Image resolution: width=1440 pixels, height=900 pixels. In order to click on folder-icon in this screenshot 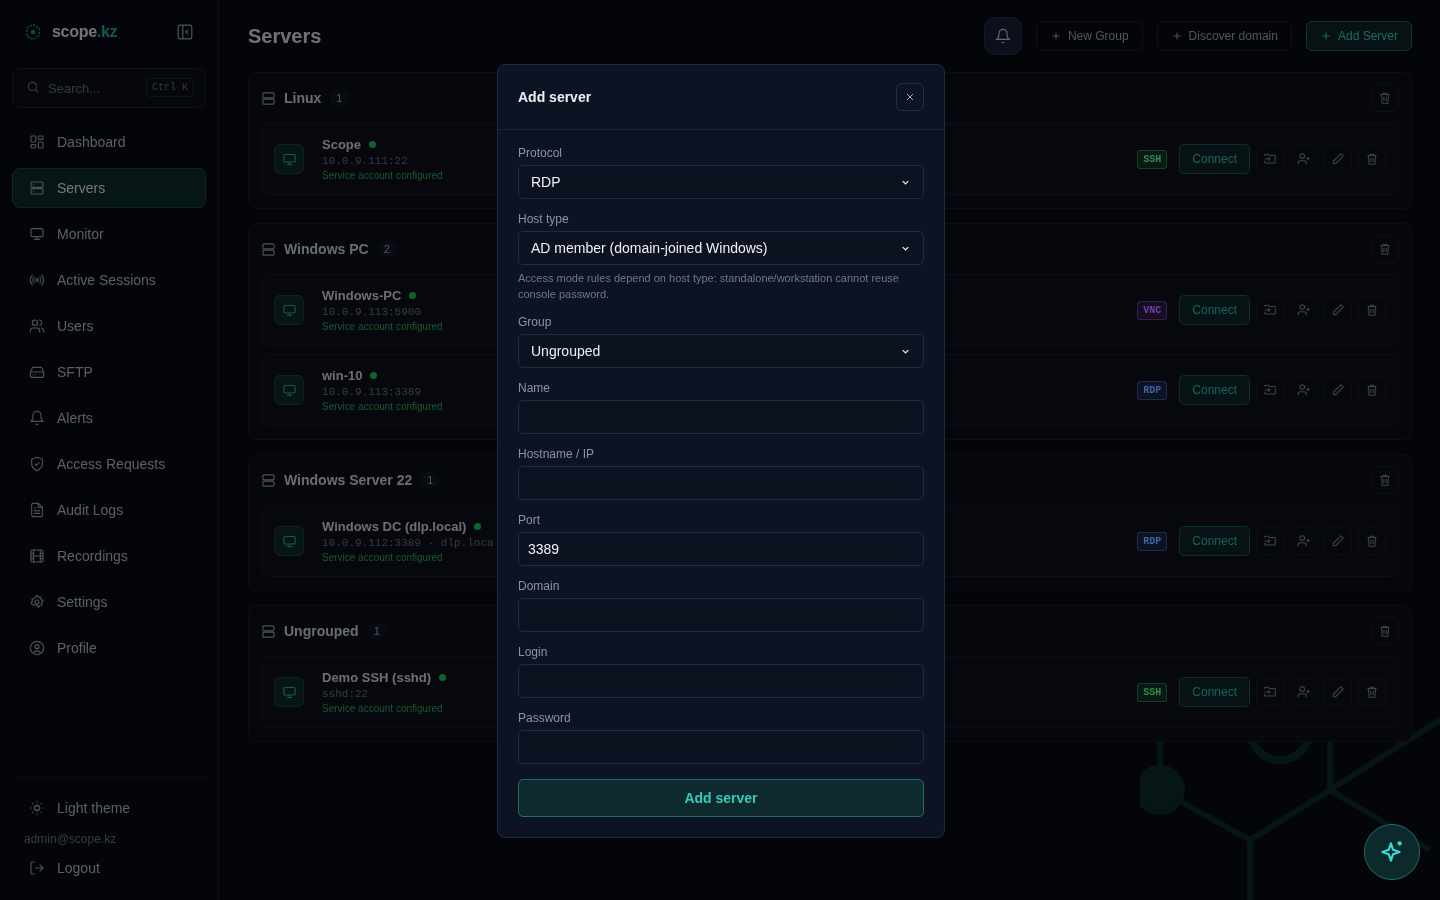, I will do `click(1270, 541)`.